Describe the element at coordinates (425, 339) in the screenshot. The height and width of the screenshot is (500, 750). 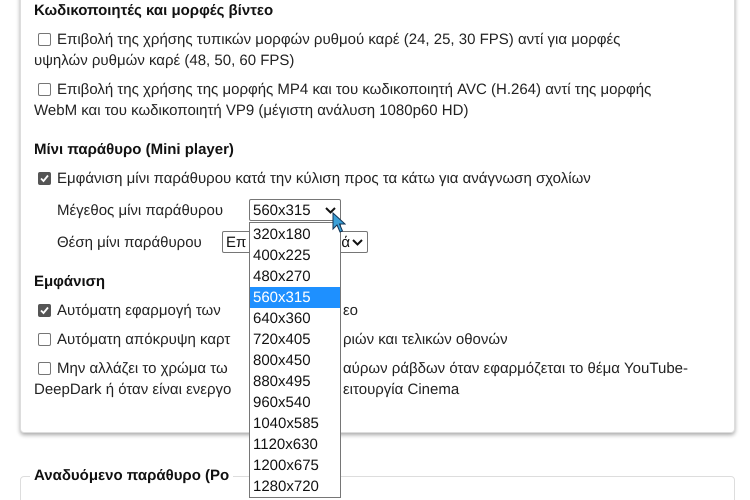
I see `option-label: ριών και τελικών οθονών` at that location.